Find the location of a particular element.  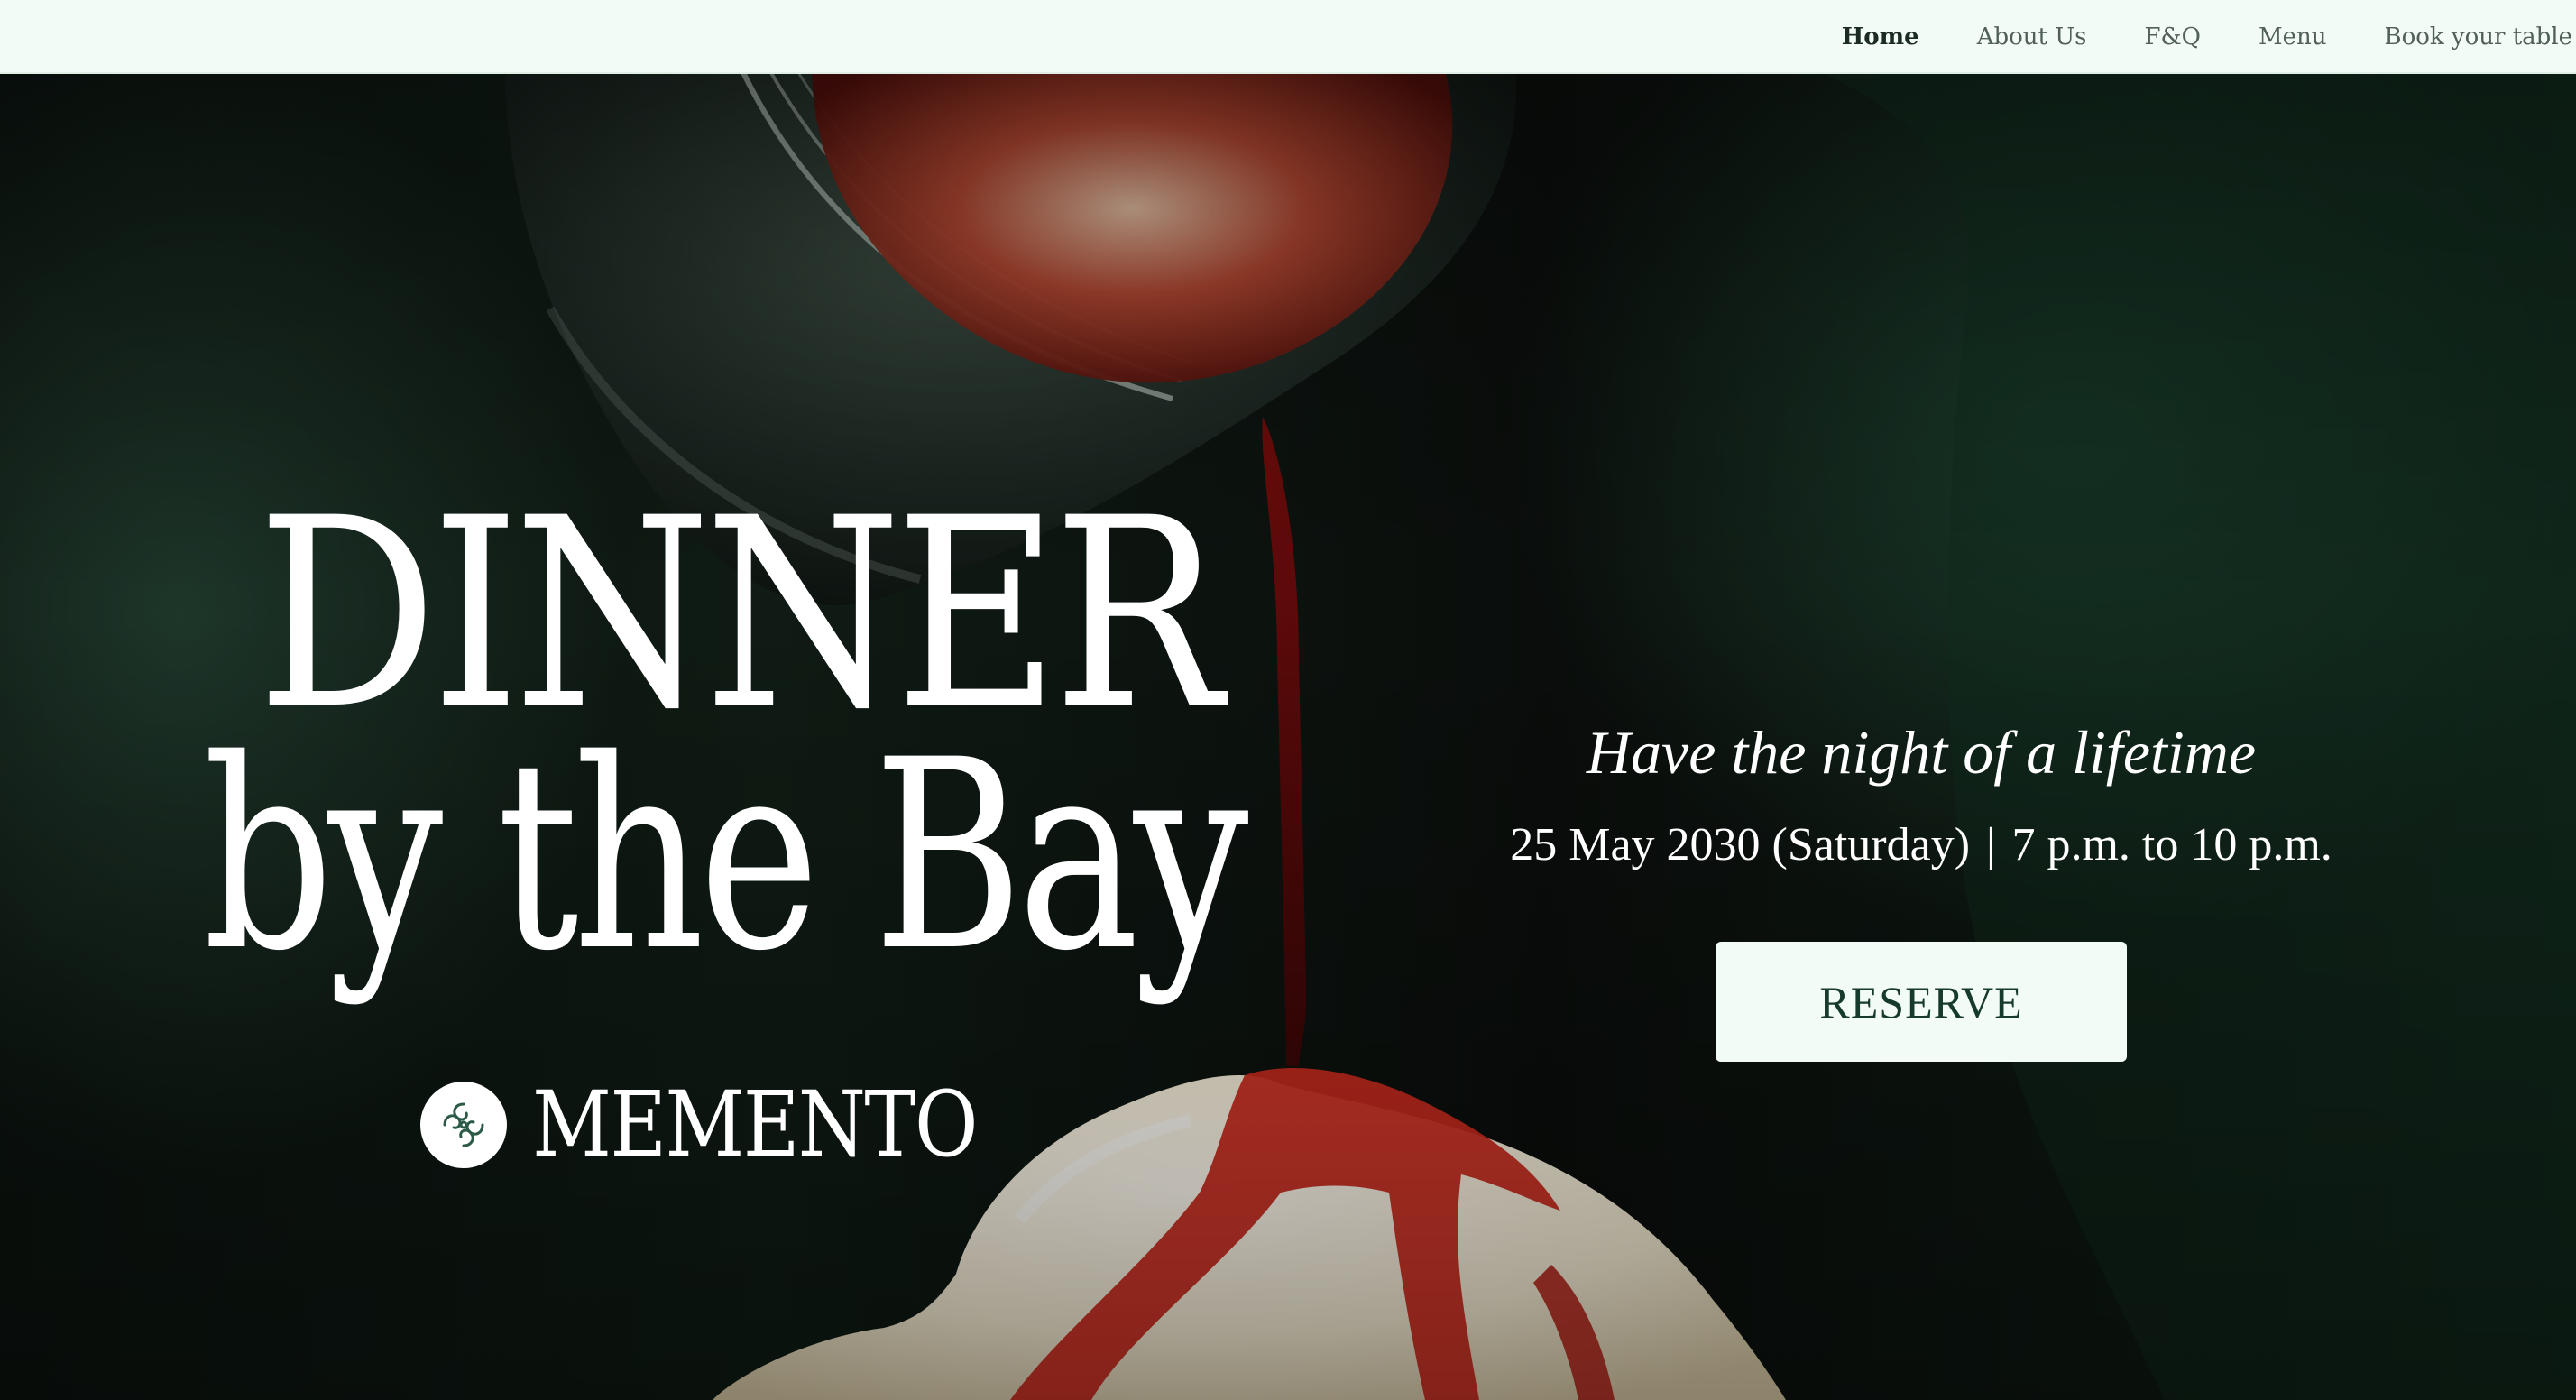

nav-menu: Menu is located at coordinates (2293, 37).